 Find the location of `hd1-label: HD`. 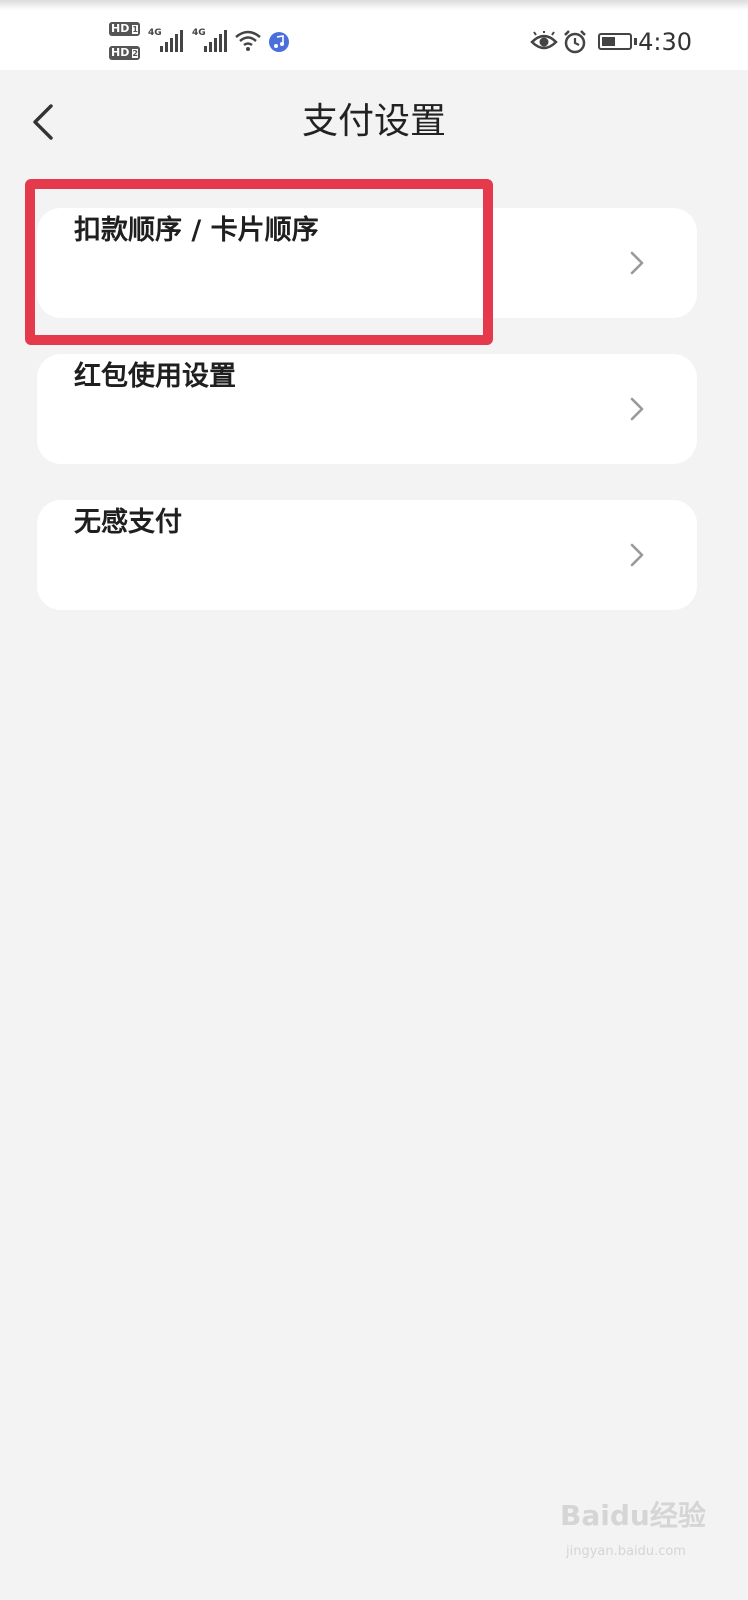

hd1-label: HD is located at coordinates (120, 28).